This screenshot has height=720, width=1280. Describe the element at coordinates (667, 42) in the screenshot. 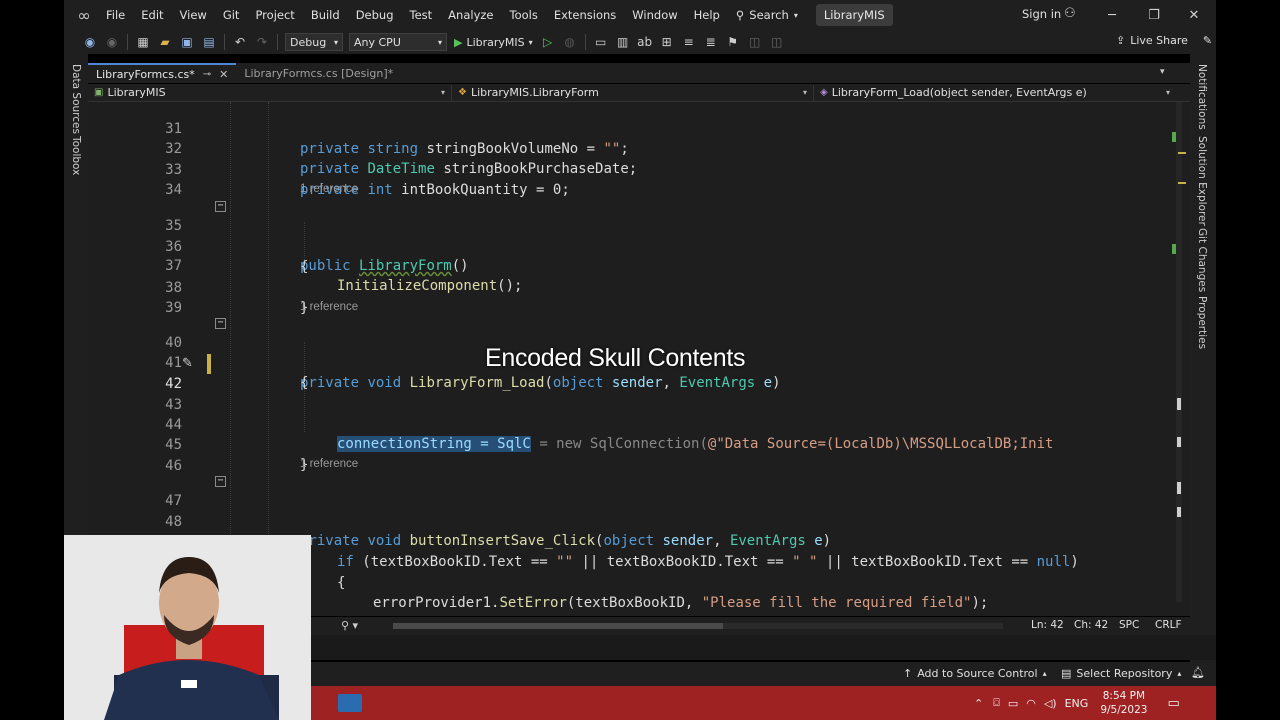

I see `align-icon: ⊞` at that location.